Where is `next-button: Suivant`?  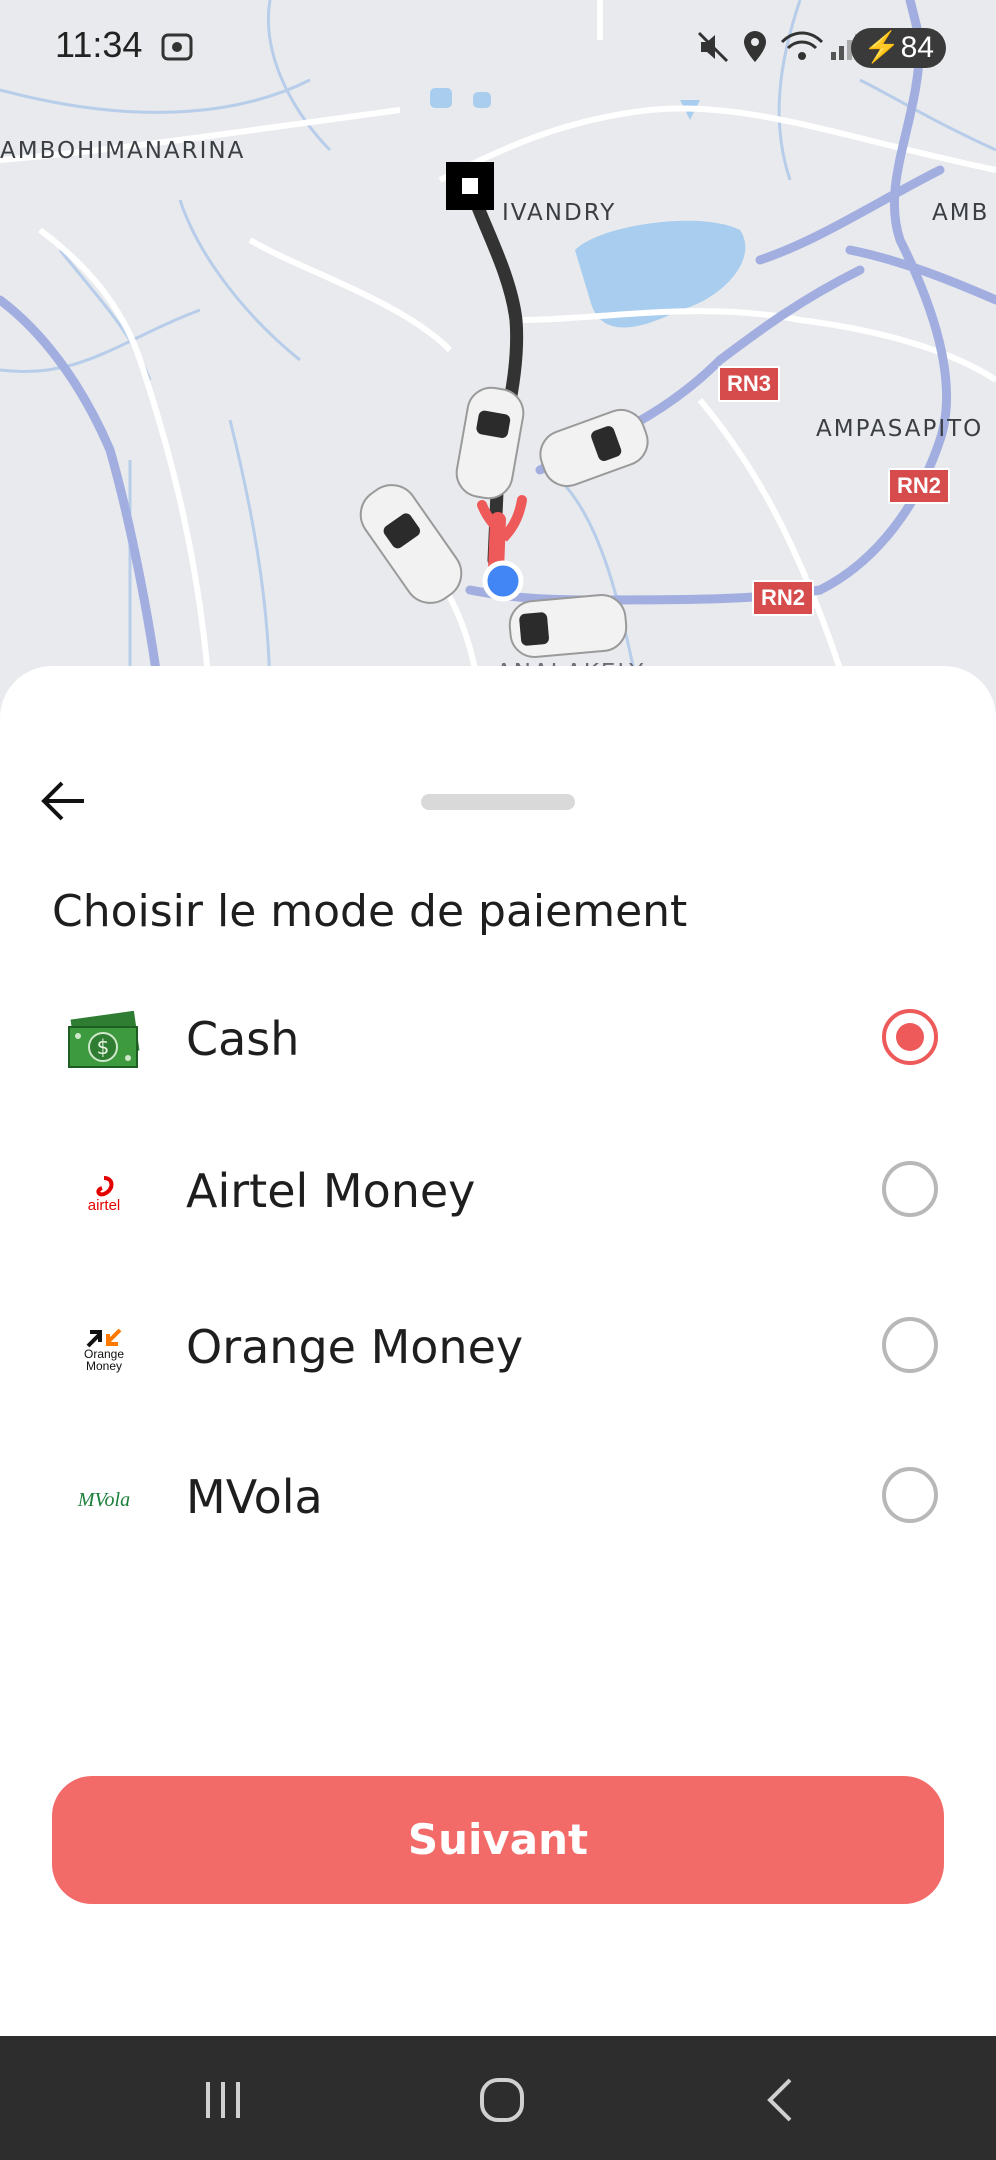 next-button: Suivant is located at coordinates (498, 1840).